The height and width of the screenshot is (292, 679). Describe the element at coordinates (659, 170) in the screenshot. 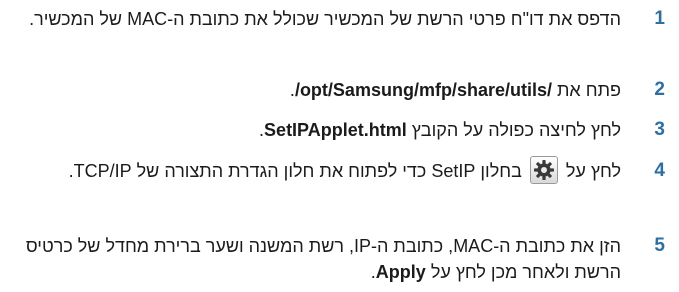

I see `step-number: 4` at that location.